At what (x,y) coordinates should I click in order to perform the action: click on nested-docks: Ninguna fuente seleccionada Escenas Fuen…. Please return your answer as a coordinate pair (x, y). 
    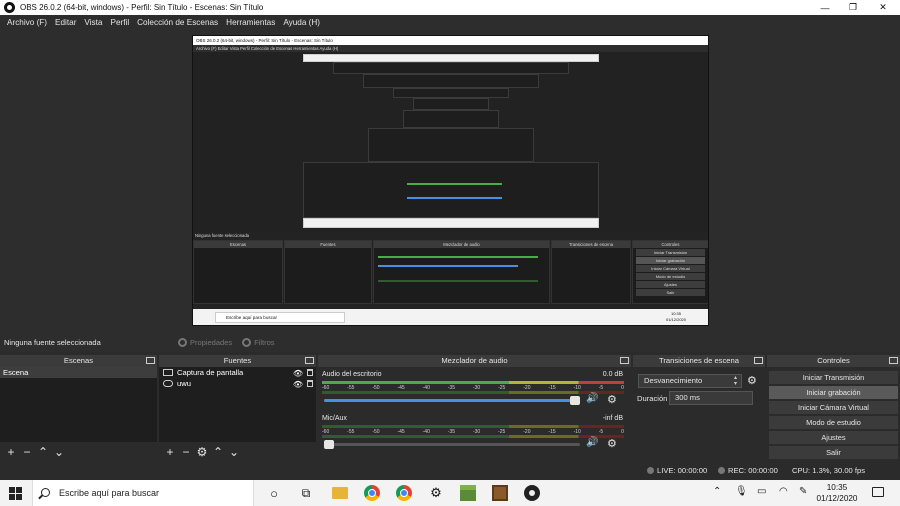
    Looking at the image, I should click on (450, 270).